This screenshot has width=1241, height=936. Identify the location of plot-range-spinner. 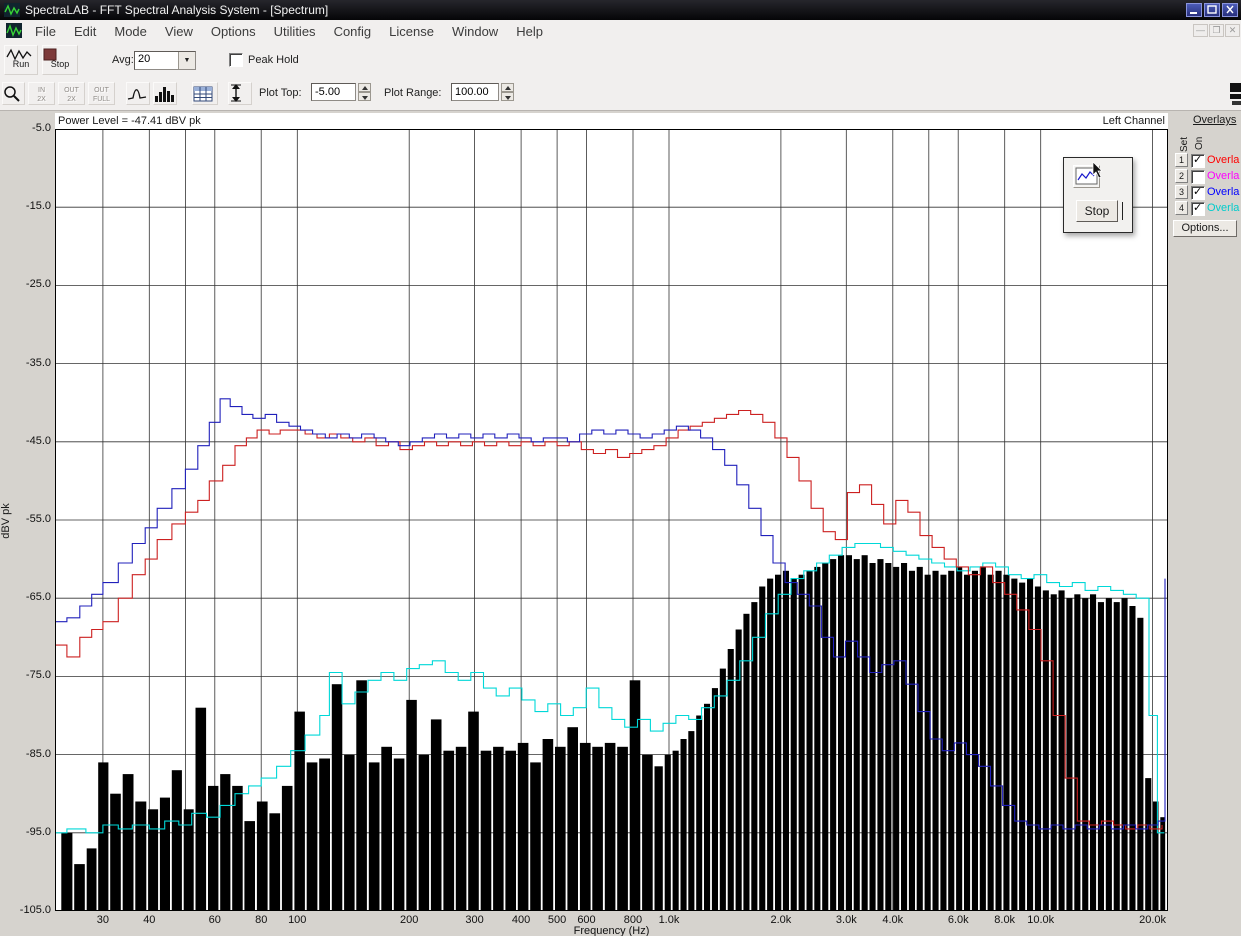
(507, 92).